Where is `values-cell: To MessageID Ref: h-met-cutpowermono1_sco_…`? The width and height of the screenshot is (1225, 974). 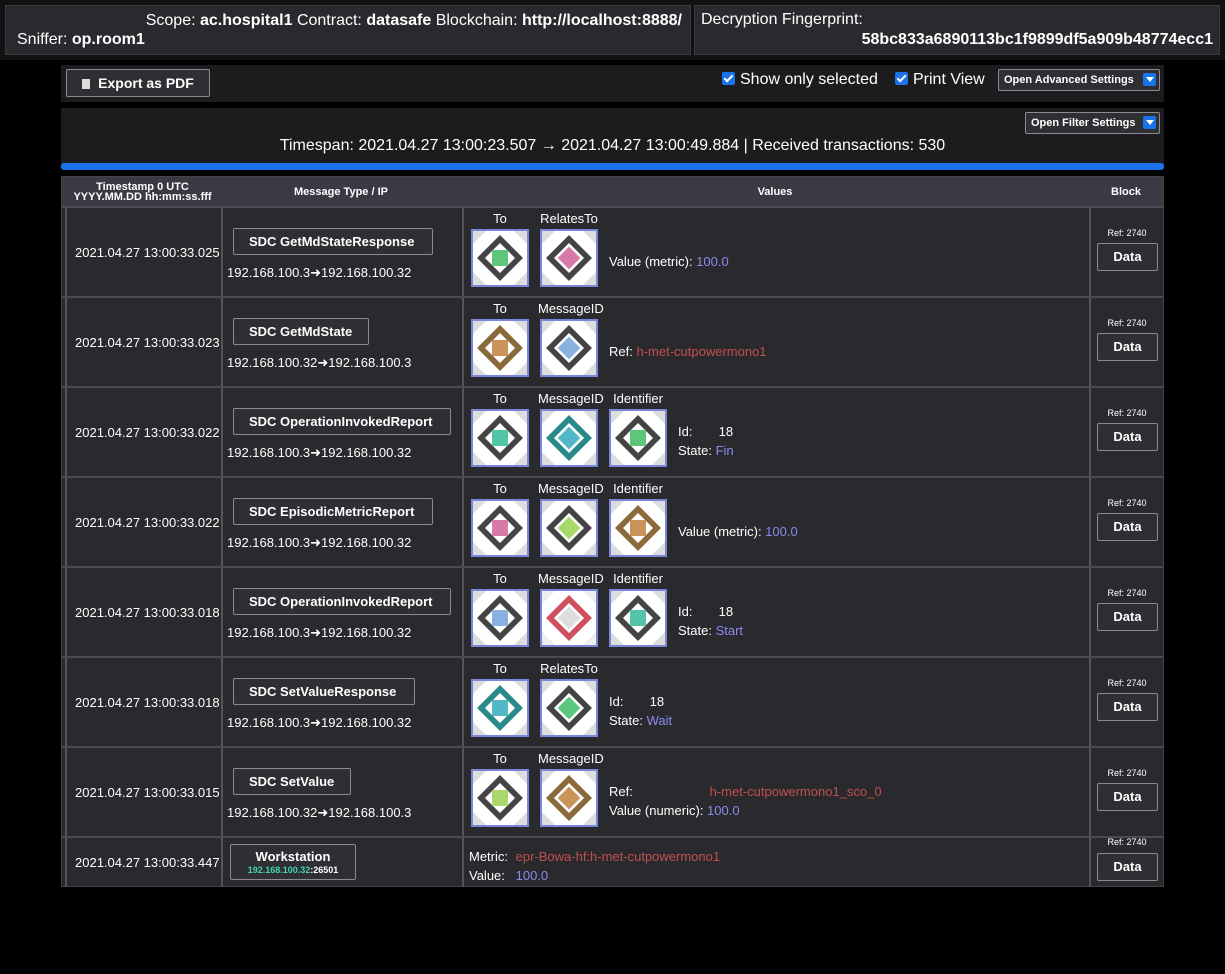 values-cell: To MessageID Ref: h-met-cutpowermono1_sco_… is located at coordinates (775, 792).